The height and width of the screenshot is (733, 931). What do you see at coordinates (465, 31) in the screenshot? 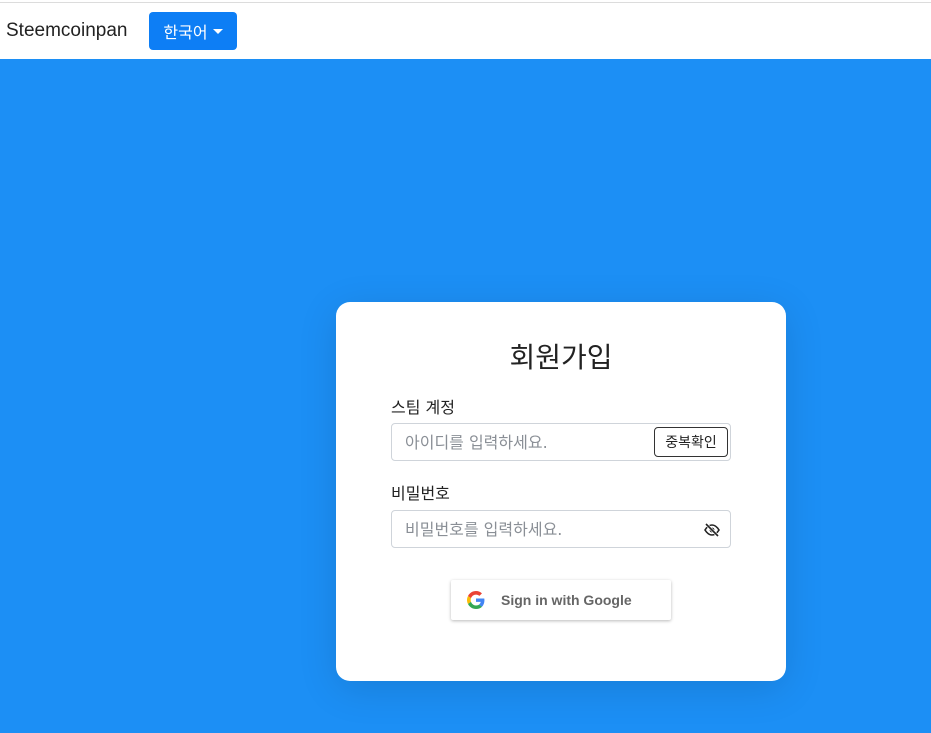
I see `navbar: Steemcoinpan 한국어` at bounding box center [465, 31].